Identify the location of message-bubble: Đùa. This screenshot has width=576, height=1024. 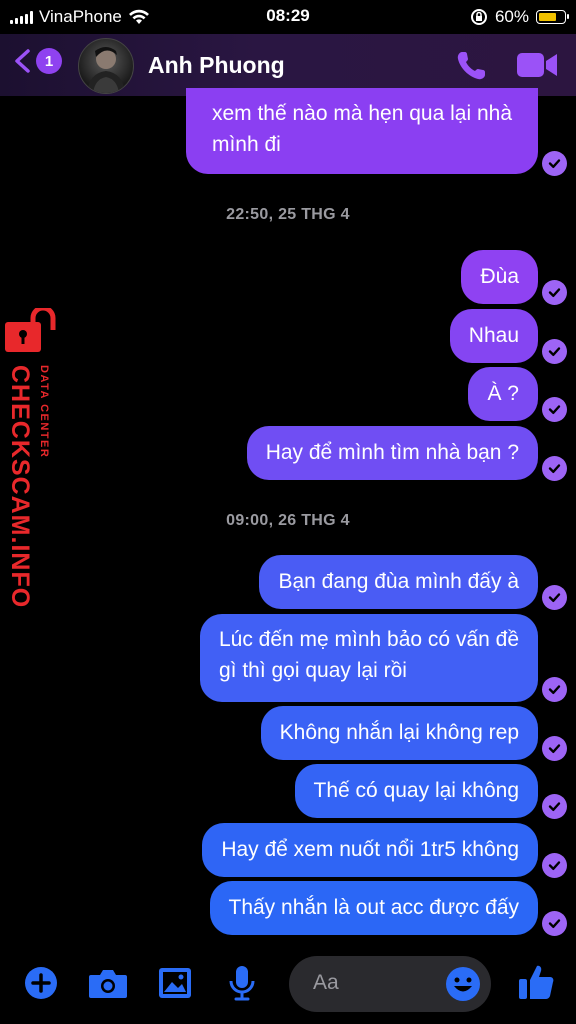
(499, 277).